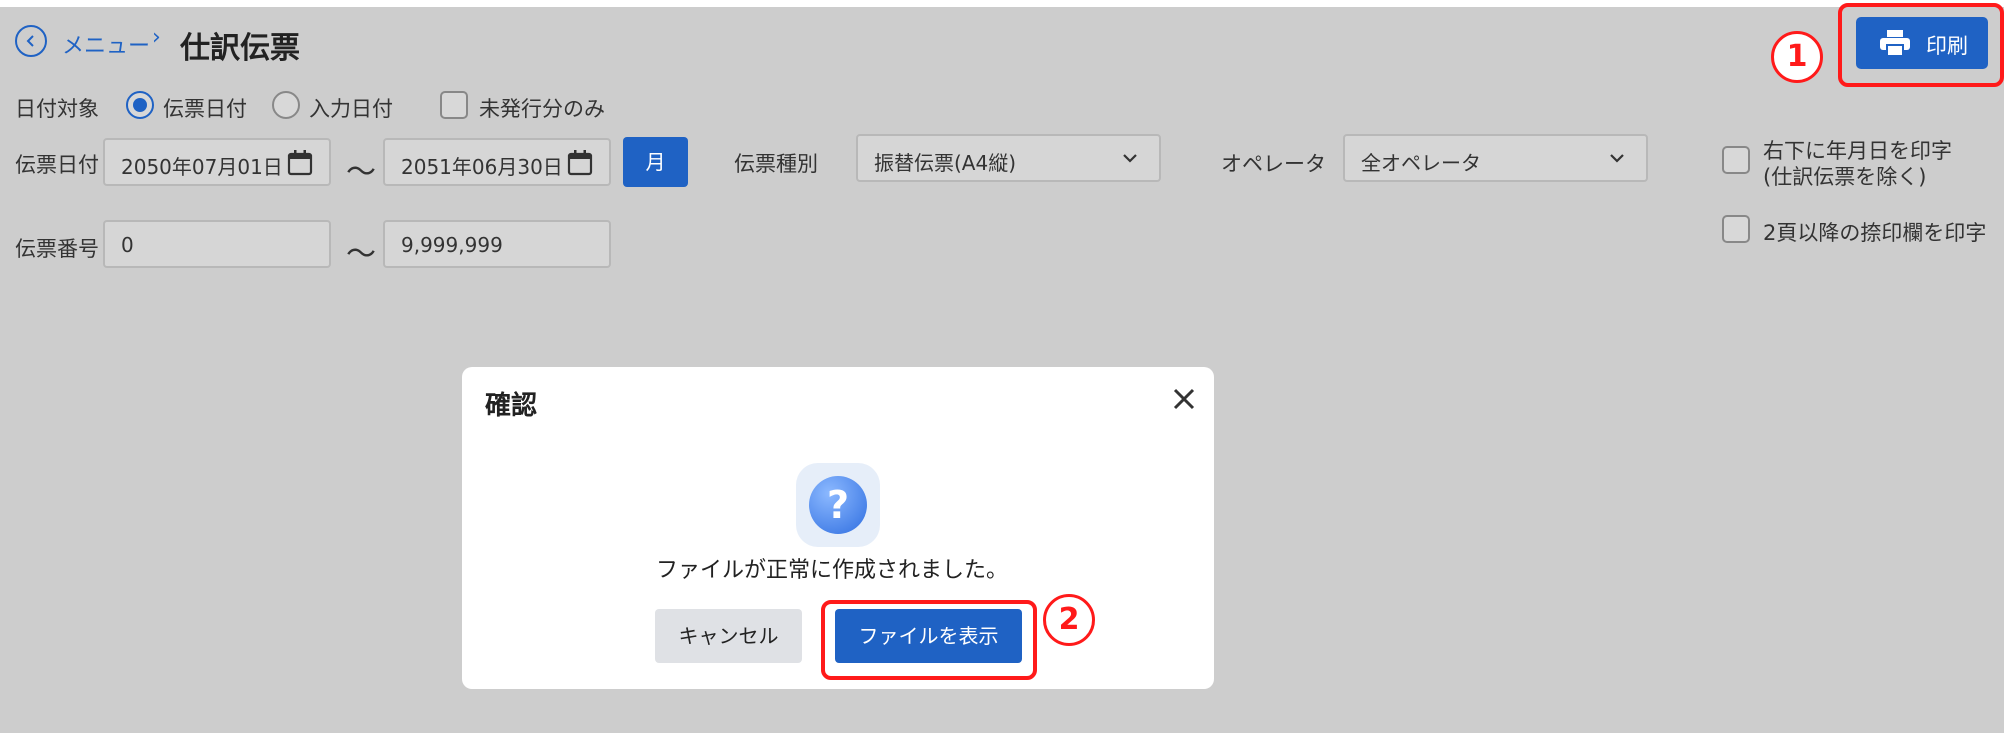 The width and height of the screenshot is (2004, 733). Describe the element at coordinates (1922, 43) in the screenshot. I see `print-button: 印刷` at that location.